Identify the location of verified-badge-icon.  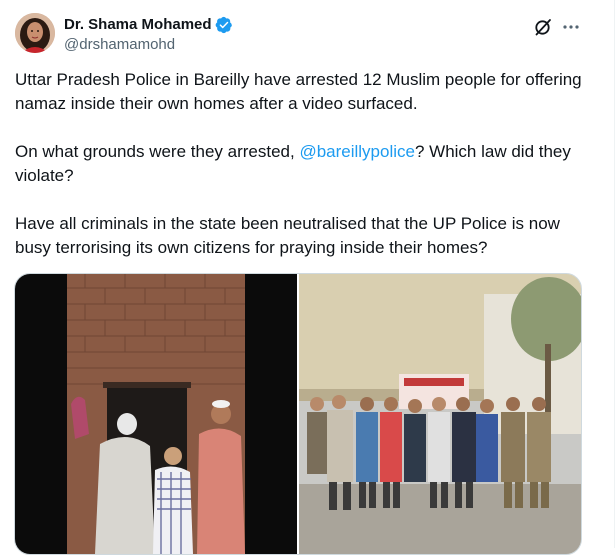
(224, 25).